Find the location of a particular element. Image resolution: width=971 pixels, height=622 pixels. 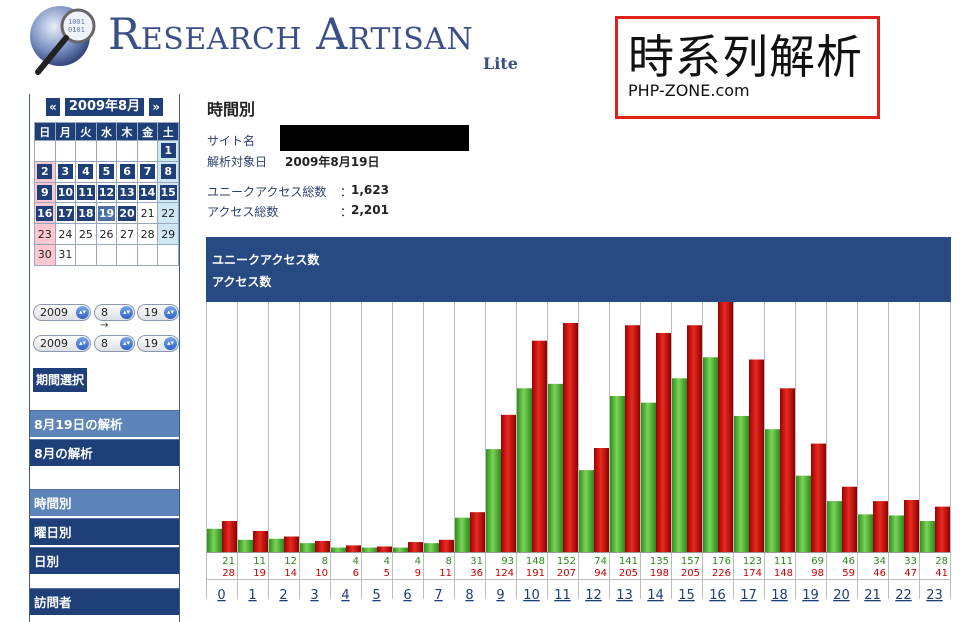

to-month-select: 8 ▴▾ is located at coordinates (114, 343).